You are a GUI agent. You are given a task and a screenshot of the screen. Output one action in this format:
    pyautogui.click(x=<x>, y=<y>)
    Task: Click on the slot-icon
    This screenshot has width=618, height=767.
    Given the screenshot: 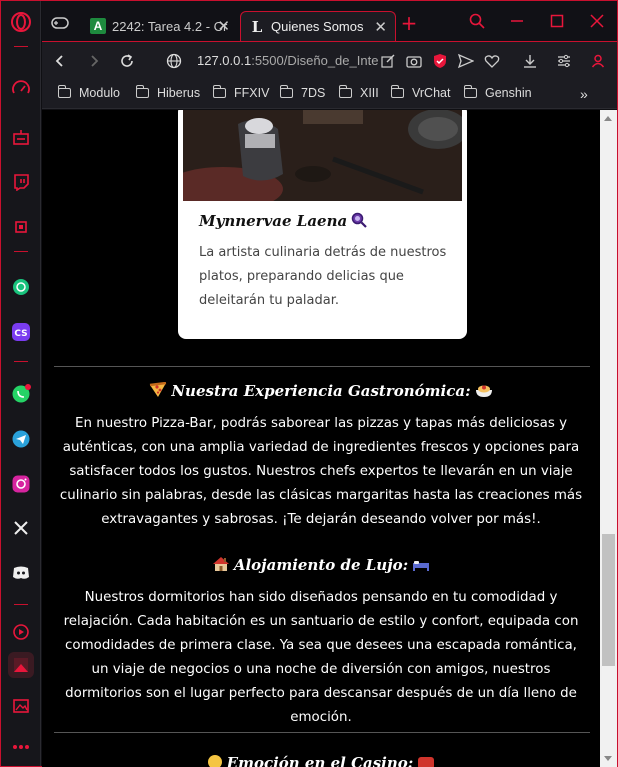 What is the action you would take?
    pyautogui.click(x=426, y=761)
    